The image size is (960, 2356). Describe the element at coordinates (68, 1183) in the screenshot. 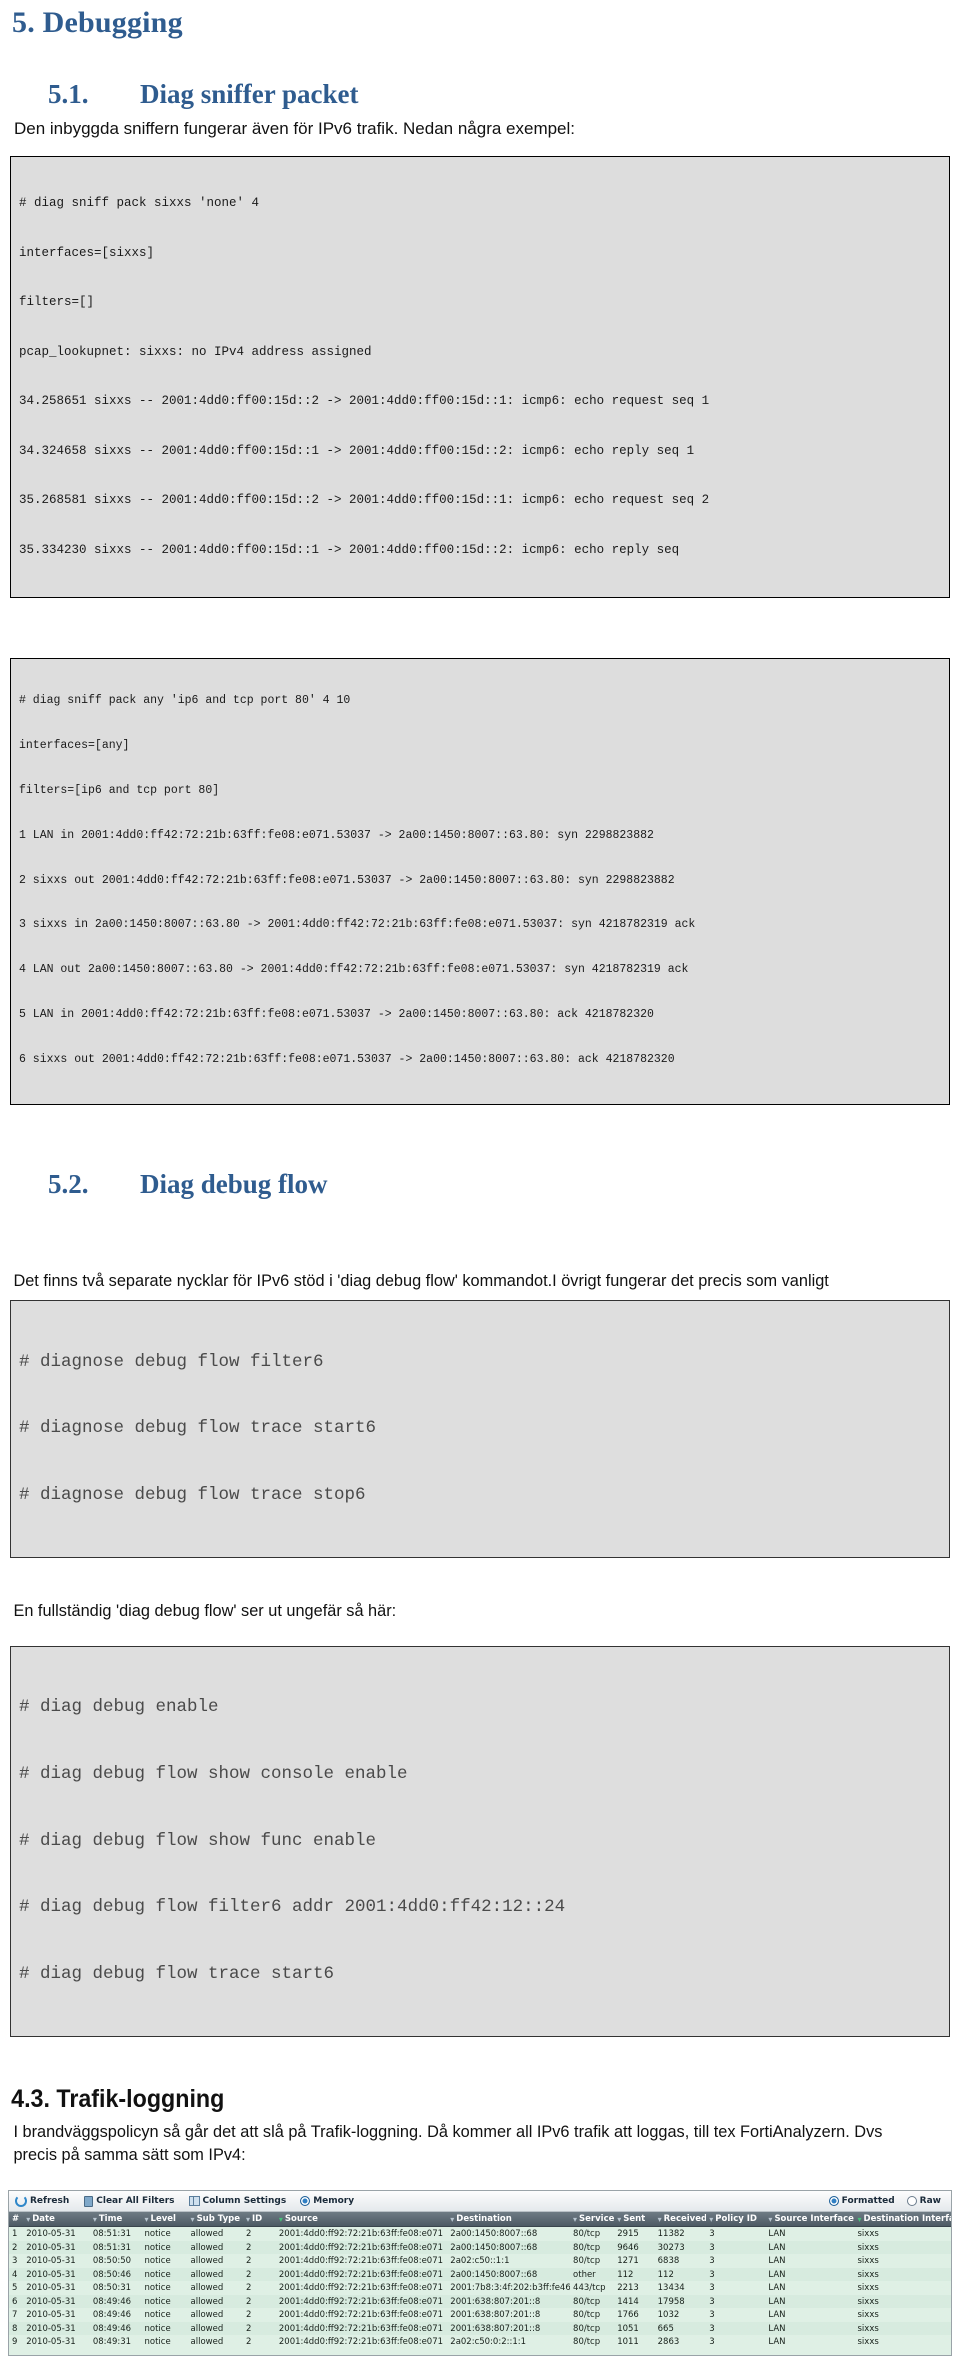

I see `subsection-number: 5.2.` at that location.